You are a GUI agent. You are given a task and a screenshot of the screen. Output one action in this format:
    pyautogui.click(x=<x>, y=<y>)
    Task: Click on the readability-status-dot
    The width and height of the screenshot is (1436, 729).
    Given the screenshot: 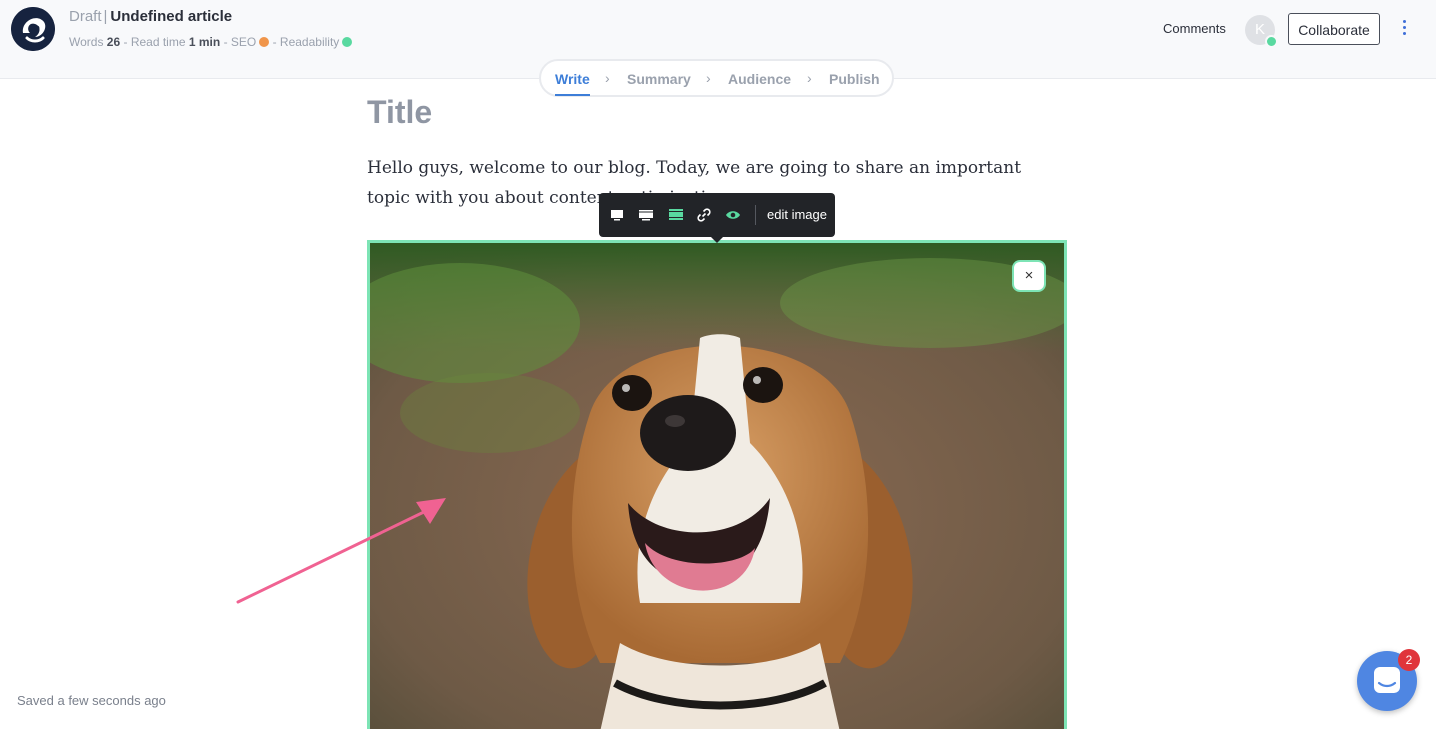 What is the action you would take?
    pyautogui.click(x=347, y=42)
    